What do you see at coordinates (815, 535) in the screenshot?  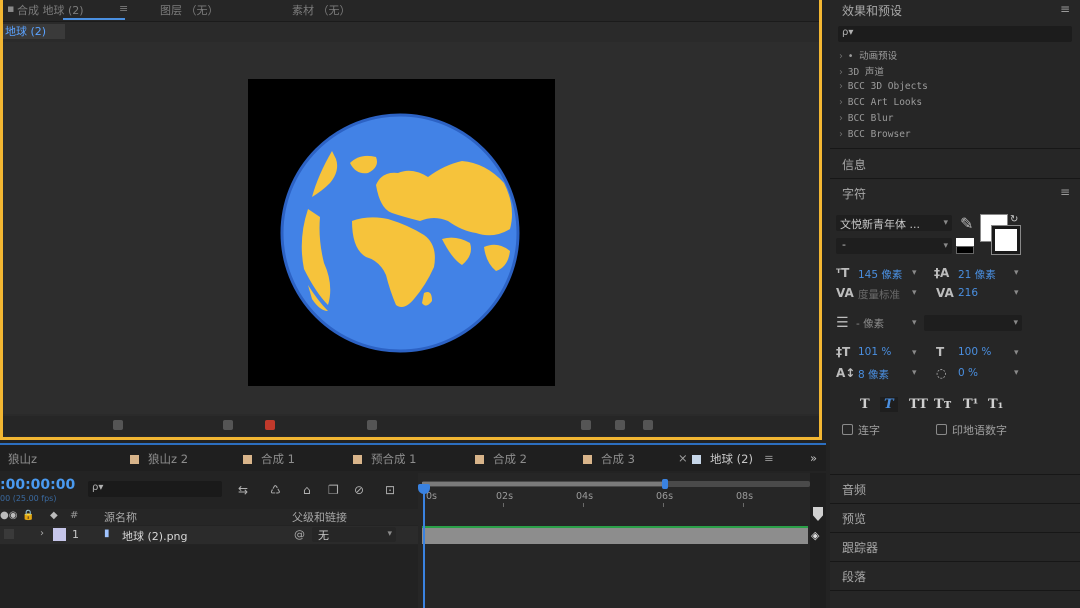 I see `keyframe-nav-icon: ◈` at bounding box center [815, 535].